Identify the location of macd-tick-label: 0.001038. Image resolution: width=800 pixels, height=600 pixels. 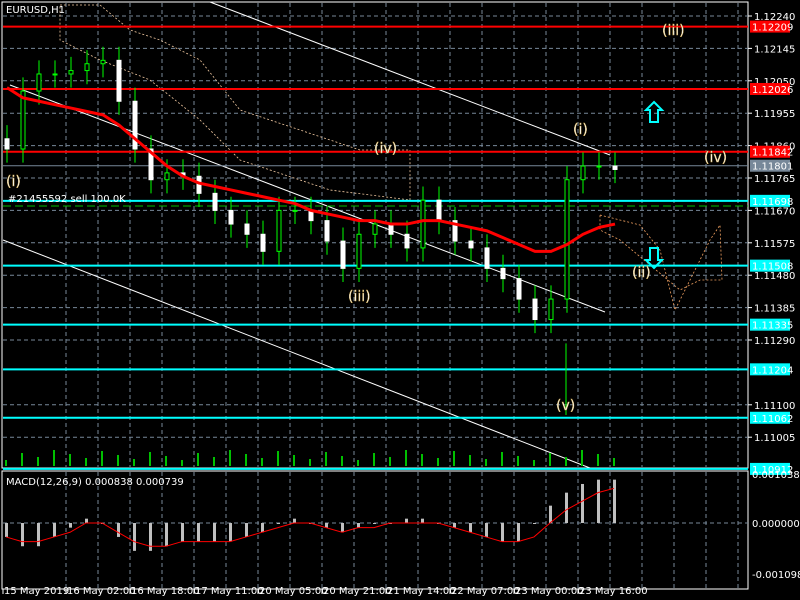
(776, 475).